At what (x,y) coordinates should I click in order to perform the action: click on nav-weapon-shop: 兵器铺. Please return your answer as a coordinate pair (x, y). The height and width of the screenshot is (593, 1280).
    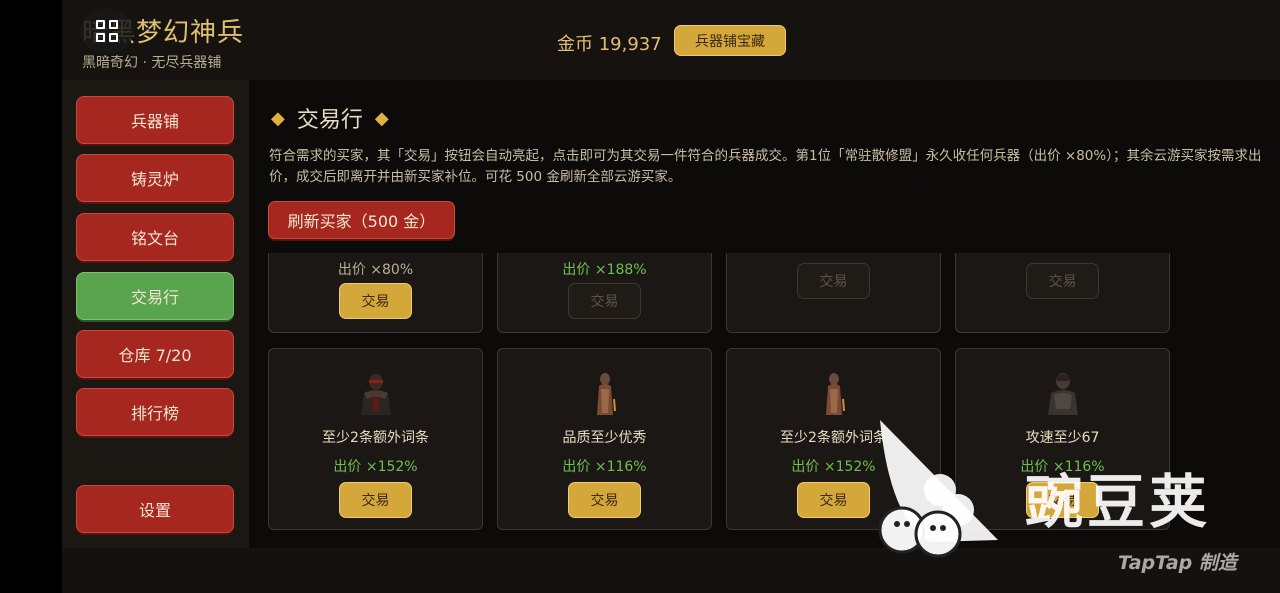
    Looking at the image, I should click on (155, 120).